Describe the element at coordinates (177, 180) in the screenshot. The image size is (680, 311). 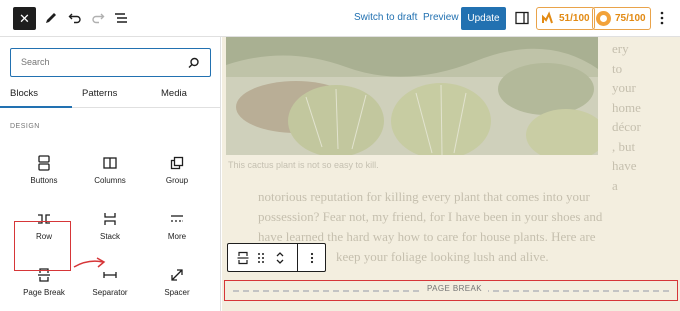
I see `block-label: Group` at that location.